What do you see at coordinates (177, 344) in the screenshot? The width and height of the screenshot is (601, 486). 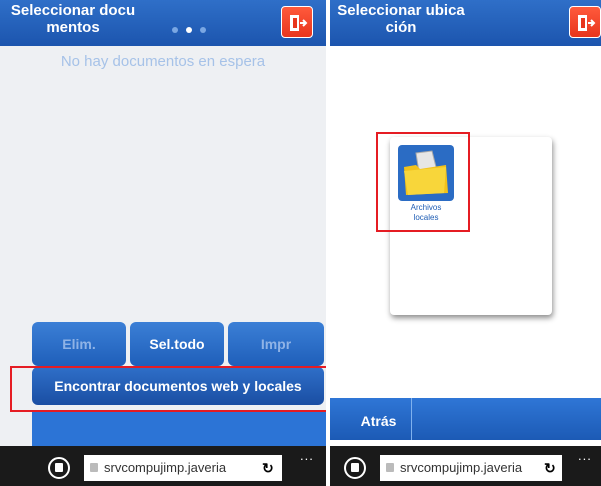 I see `select-all-button: Sel.todo` at bounding box center [177, 344].